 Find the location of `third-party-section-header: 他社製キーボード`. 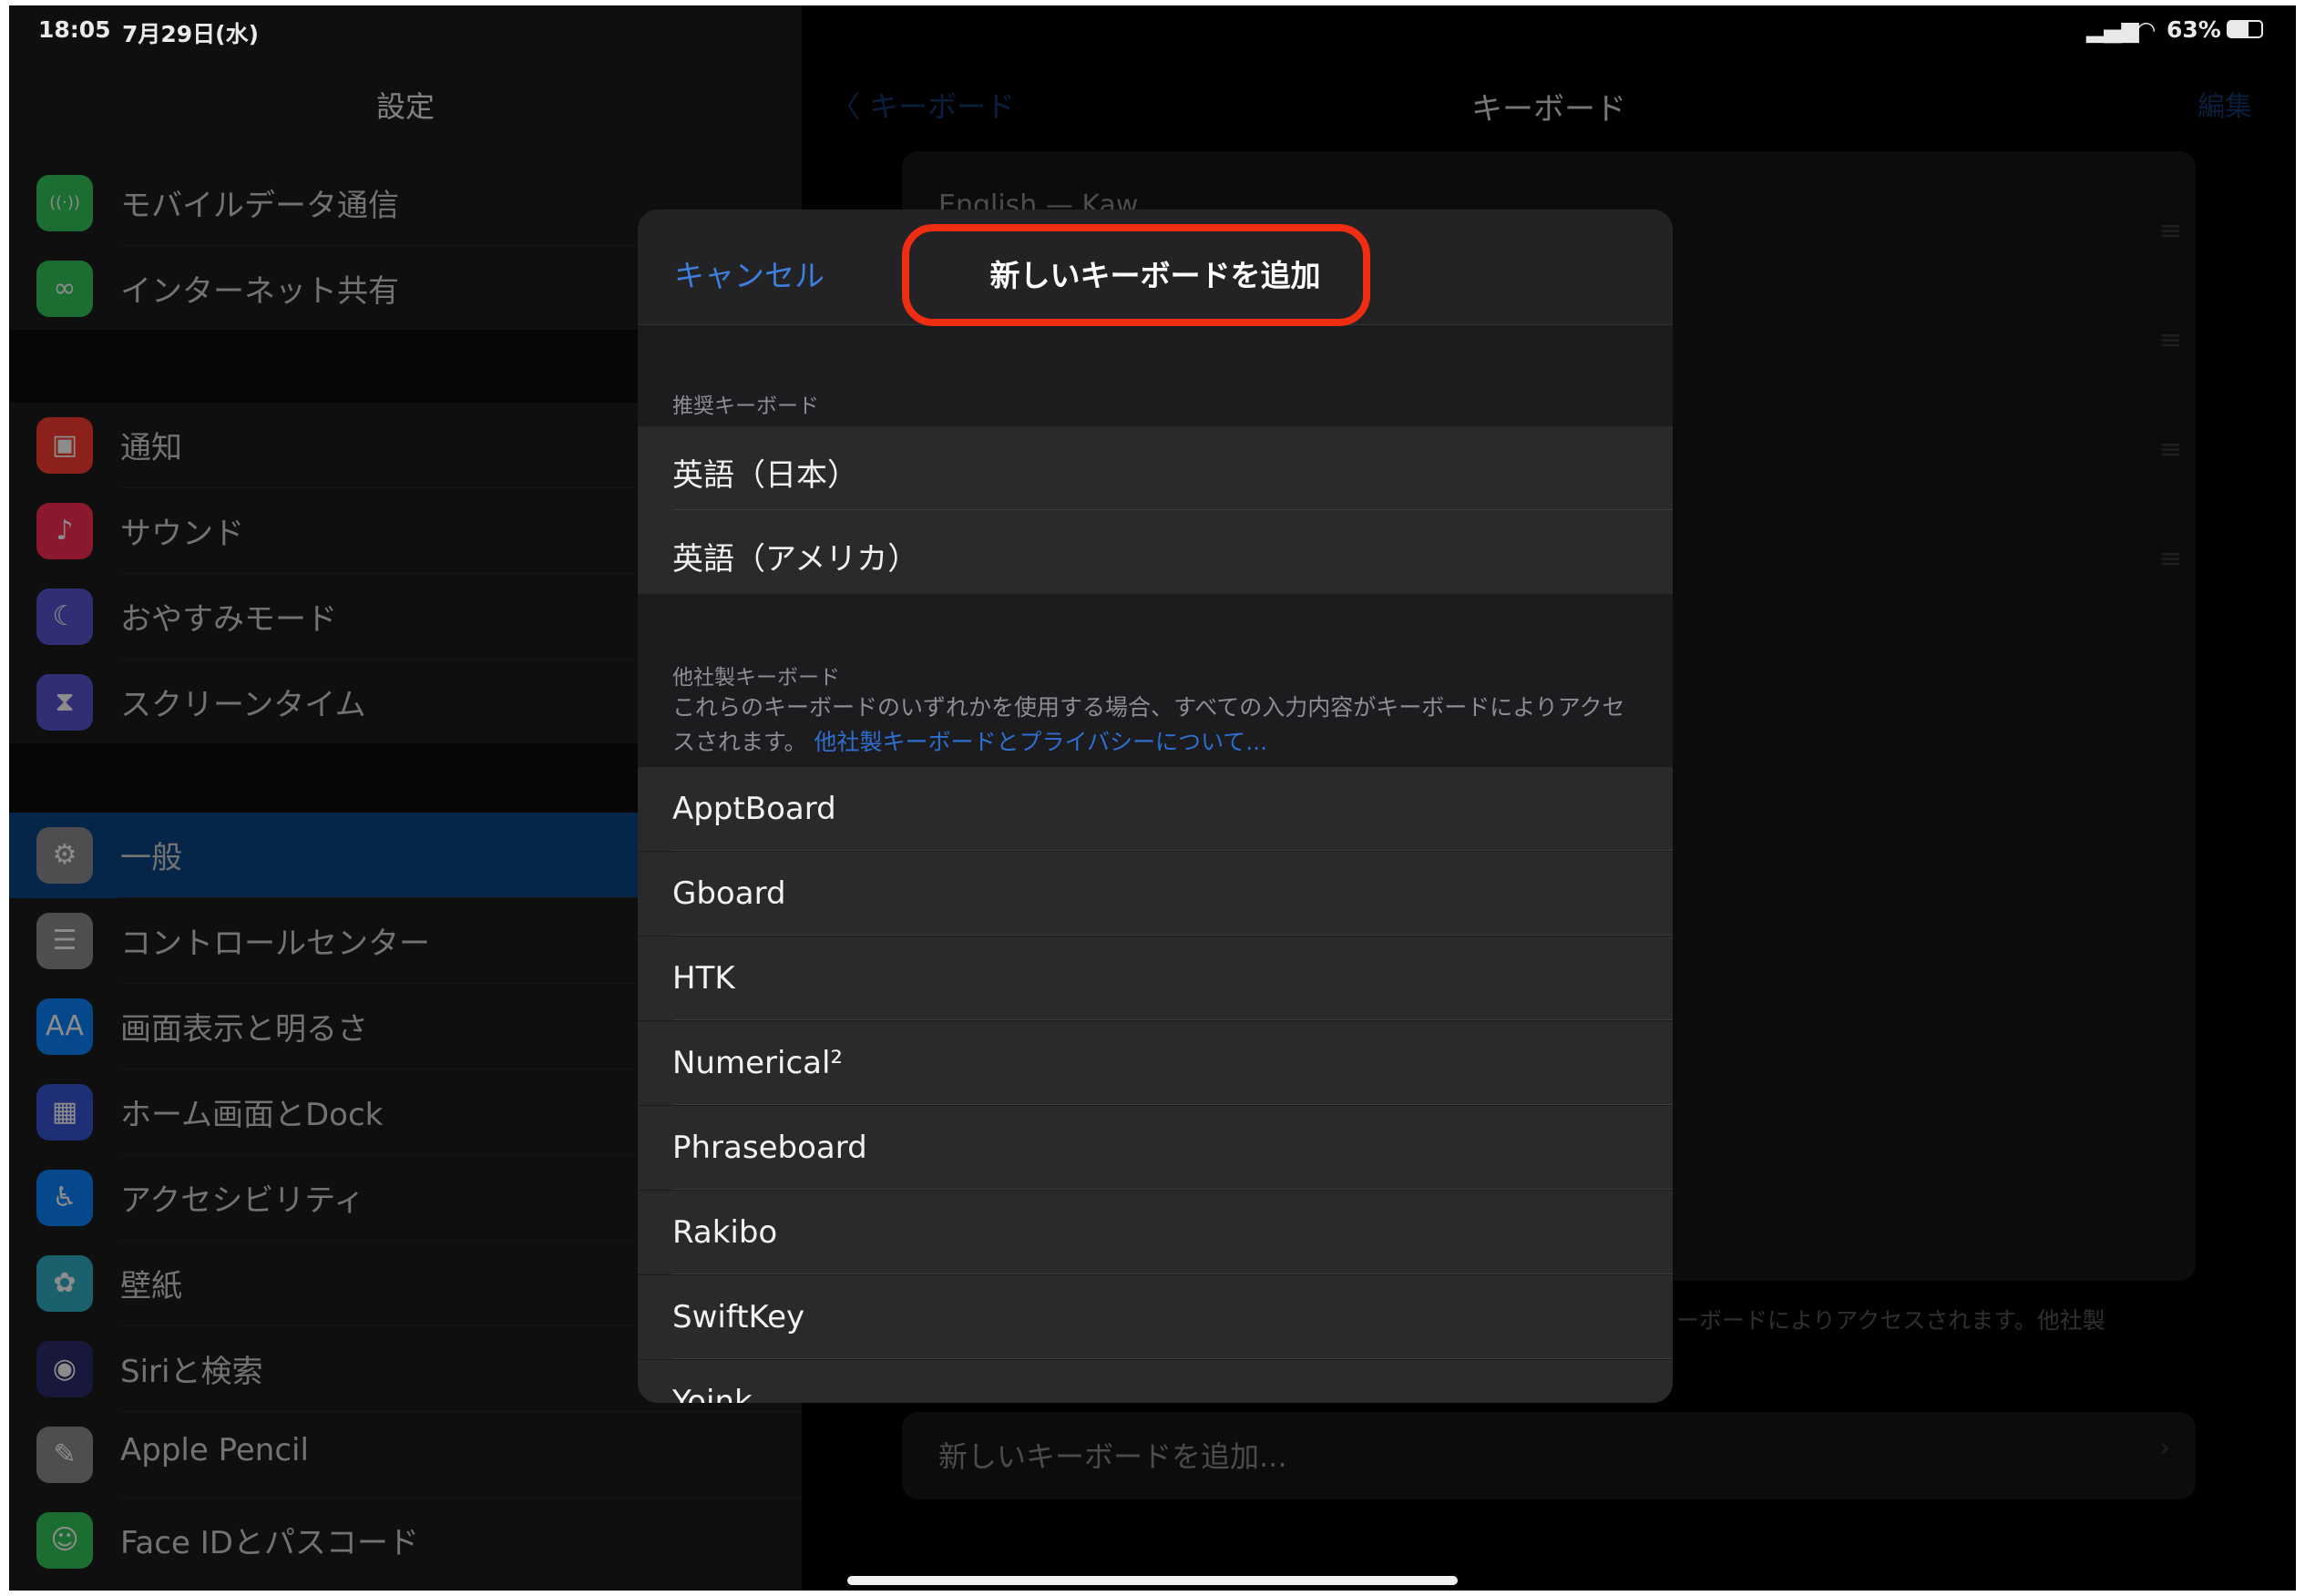

third-party-section-header: 他社製キーボード is located at coordinates (756, 678).